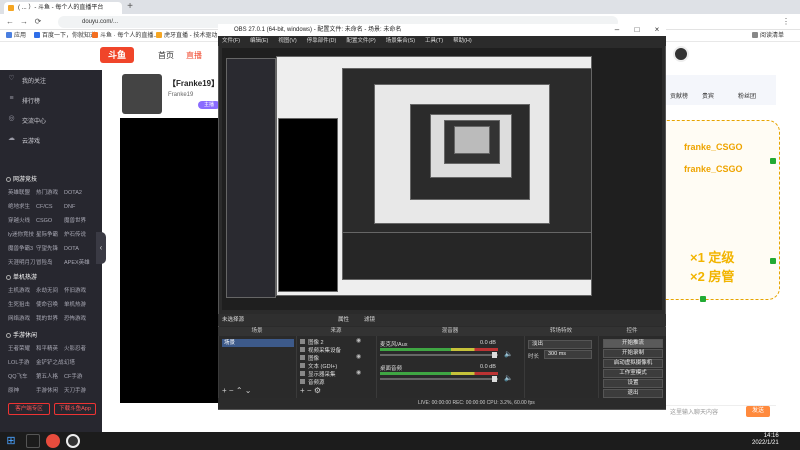 This screenshot has height=450, width=800. Describe the element at coordinates (248, 390) in the screenshot. I see `down-icon: ⌄` at that location.